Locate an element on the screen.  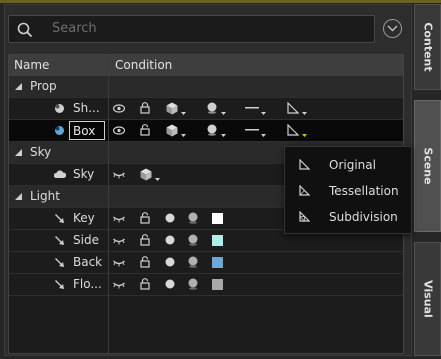
search-box: Search is located at coordinates (191, 29).